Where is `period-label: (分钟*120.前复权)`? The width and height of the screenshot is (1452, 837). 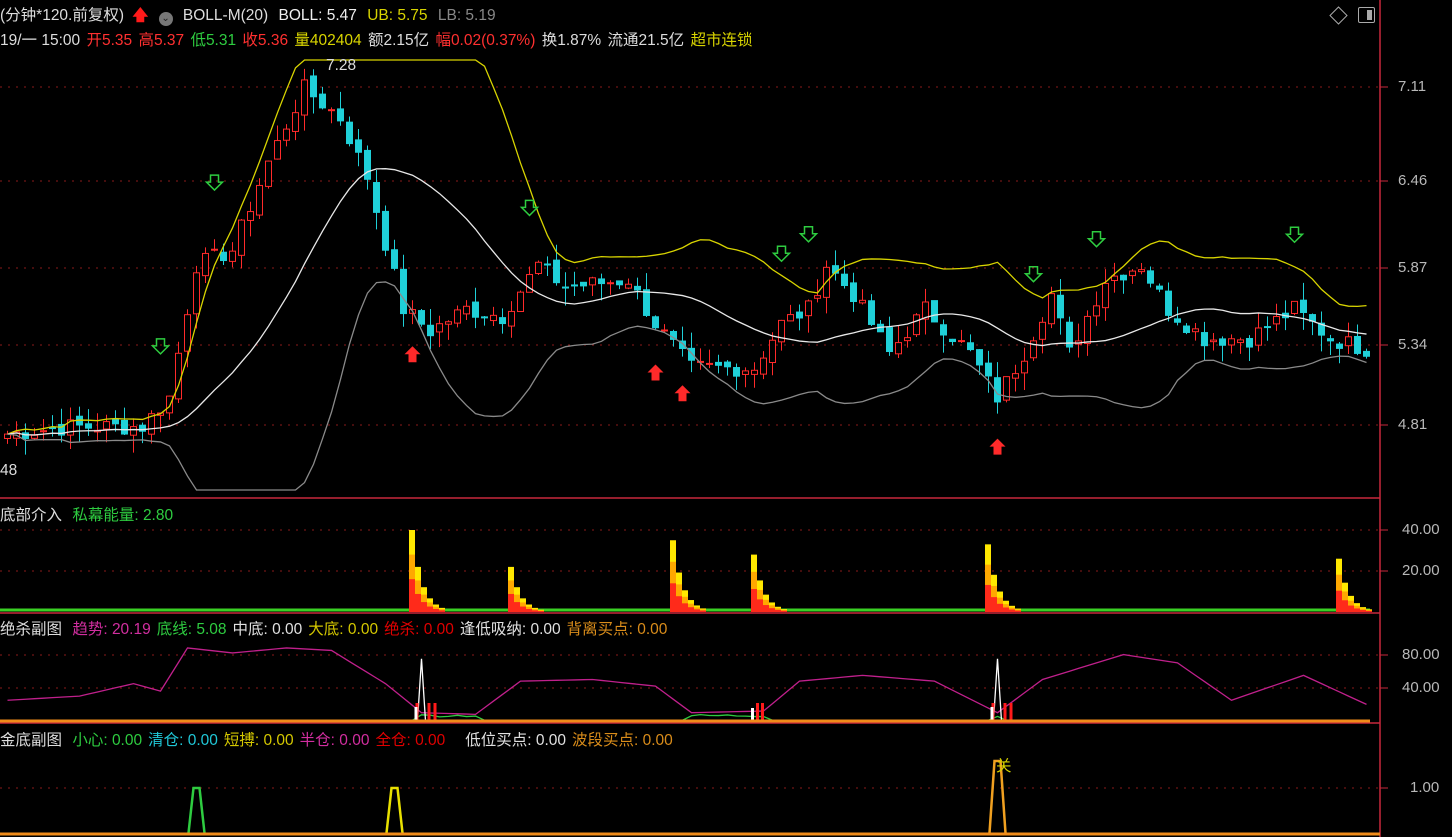 period-label: (分钟*120.前复权) is located at coordinates (62, 15).